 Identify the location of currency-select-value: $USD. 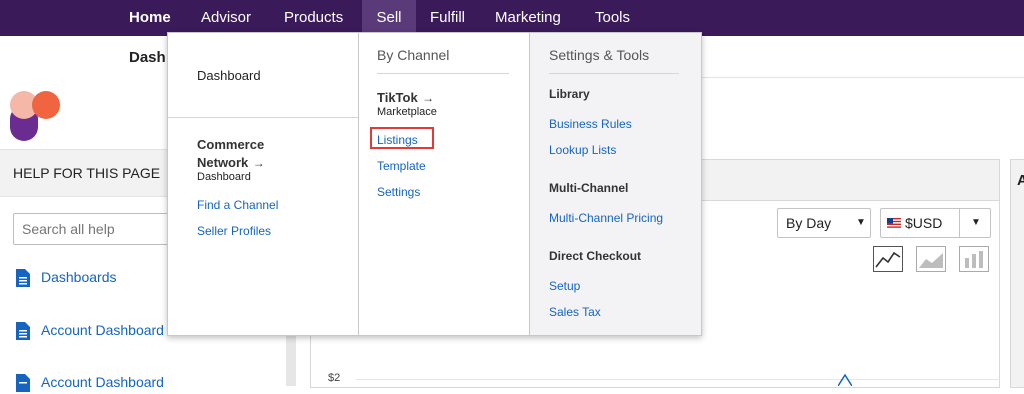
(924, 223).